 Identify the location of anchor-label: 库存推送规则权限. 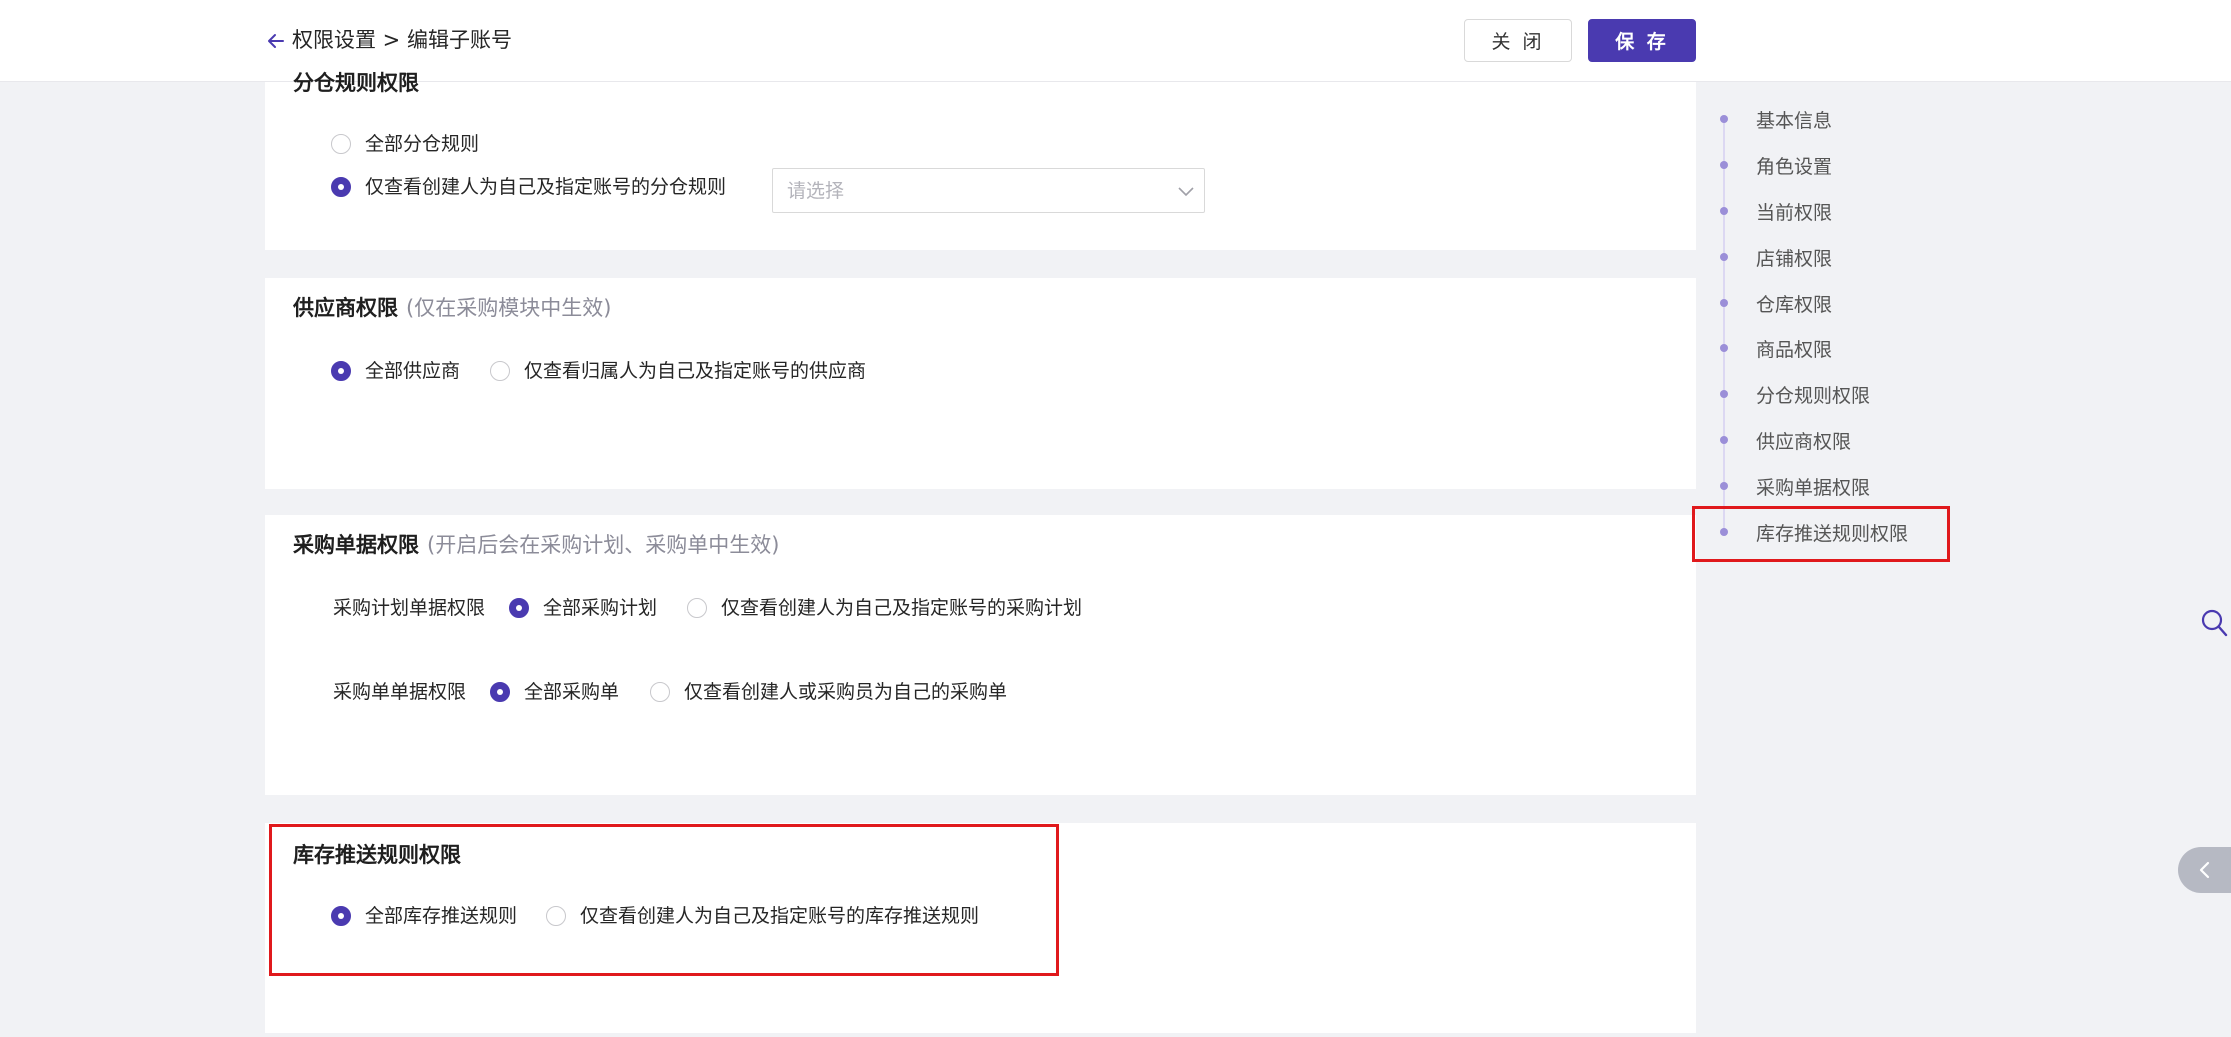
(1832, 533).